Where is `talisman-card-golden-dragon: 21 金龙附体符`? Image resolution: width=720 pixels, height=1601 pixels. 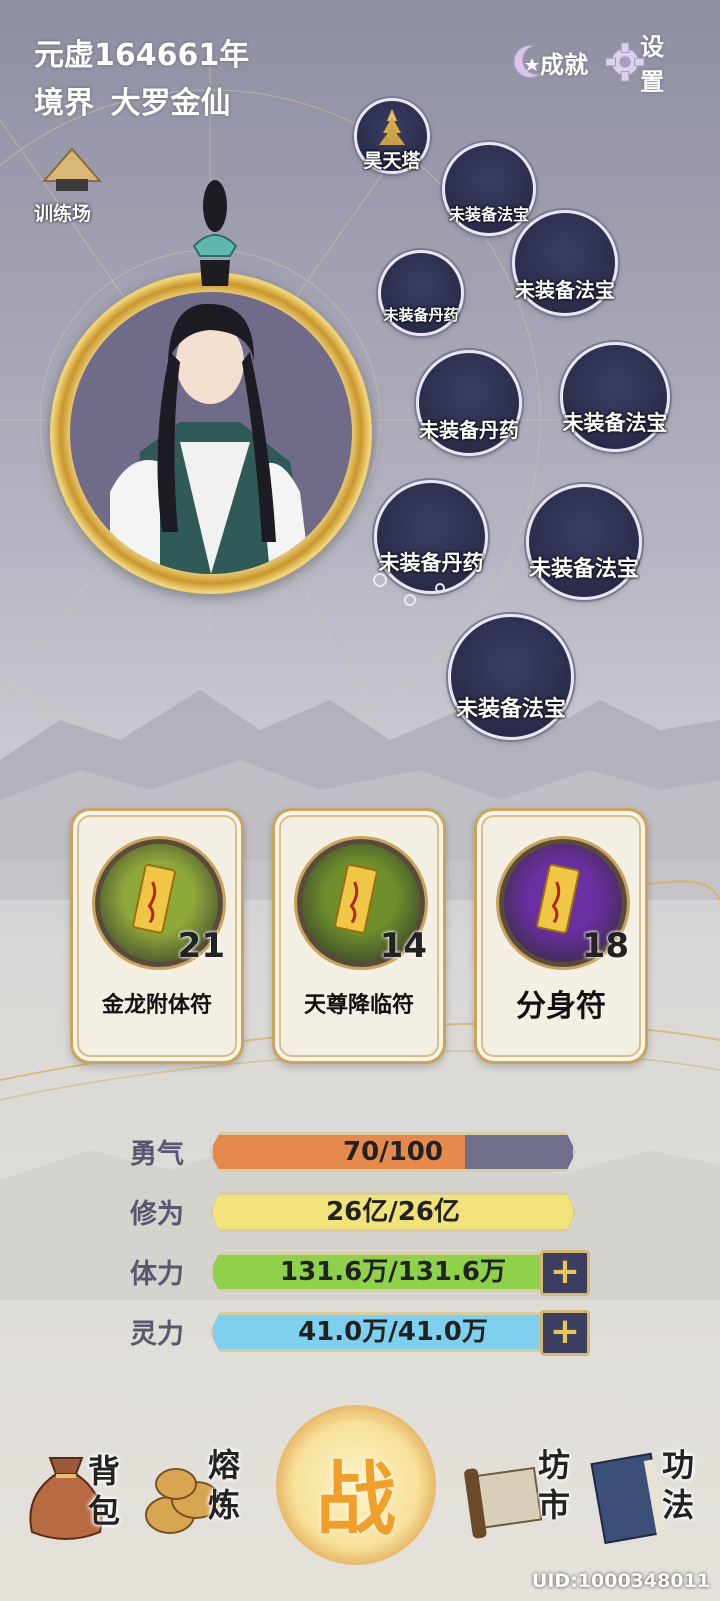 talisman-card-golden-dragon: 21 金龙附体符 is located at coordinates (157, 936).